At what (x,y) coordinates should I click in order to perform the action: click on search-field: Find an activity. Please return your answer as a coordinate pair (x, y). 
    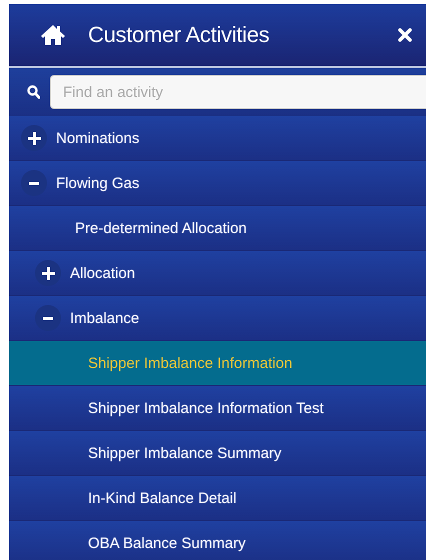
    Looking at the image, I should click on (238, 92).